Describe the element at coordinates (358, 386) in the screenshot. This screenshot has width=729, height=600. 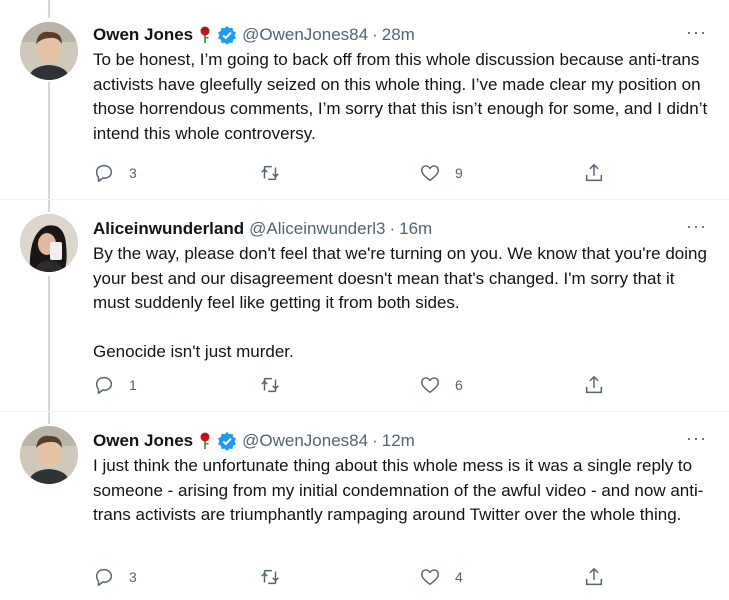
I see `tweet-actions: 1 6` at that location.